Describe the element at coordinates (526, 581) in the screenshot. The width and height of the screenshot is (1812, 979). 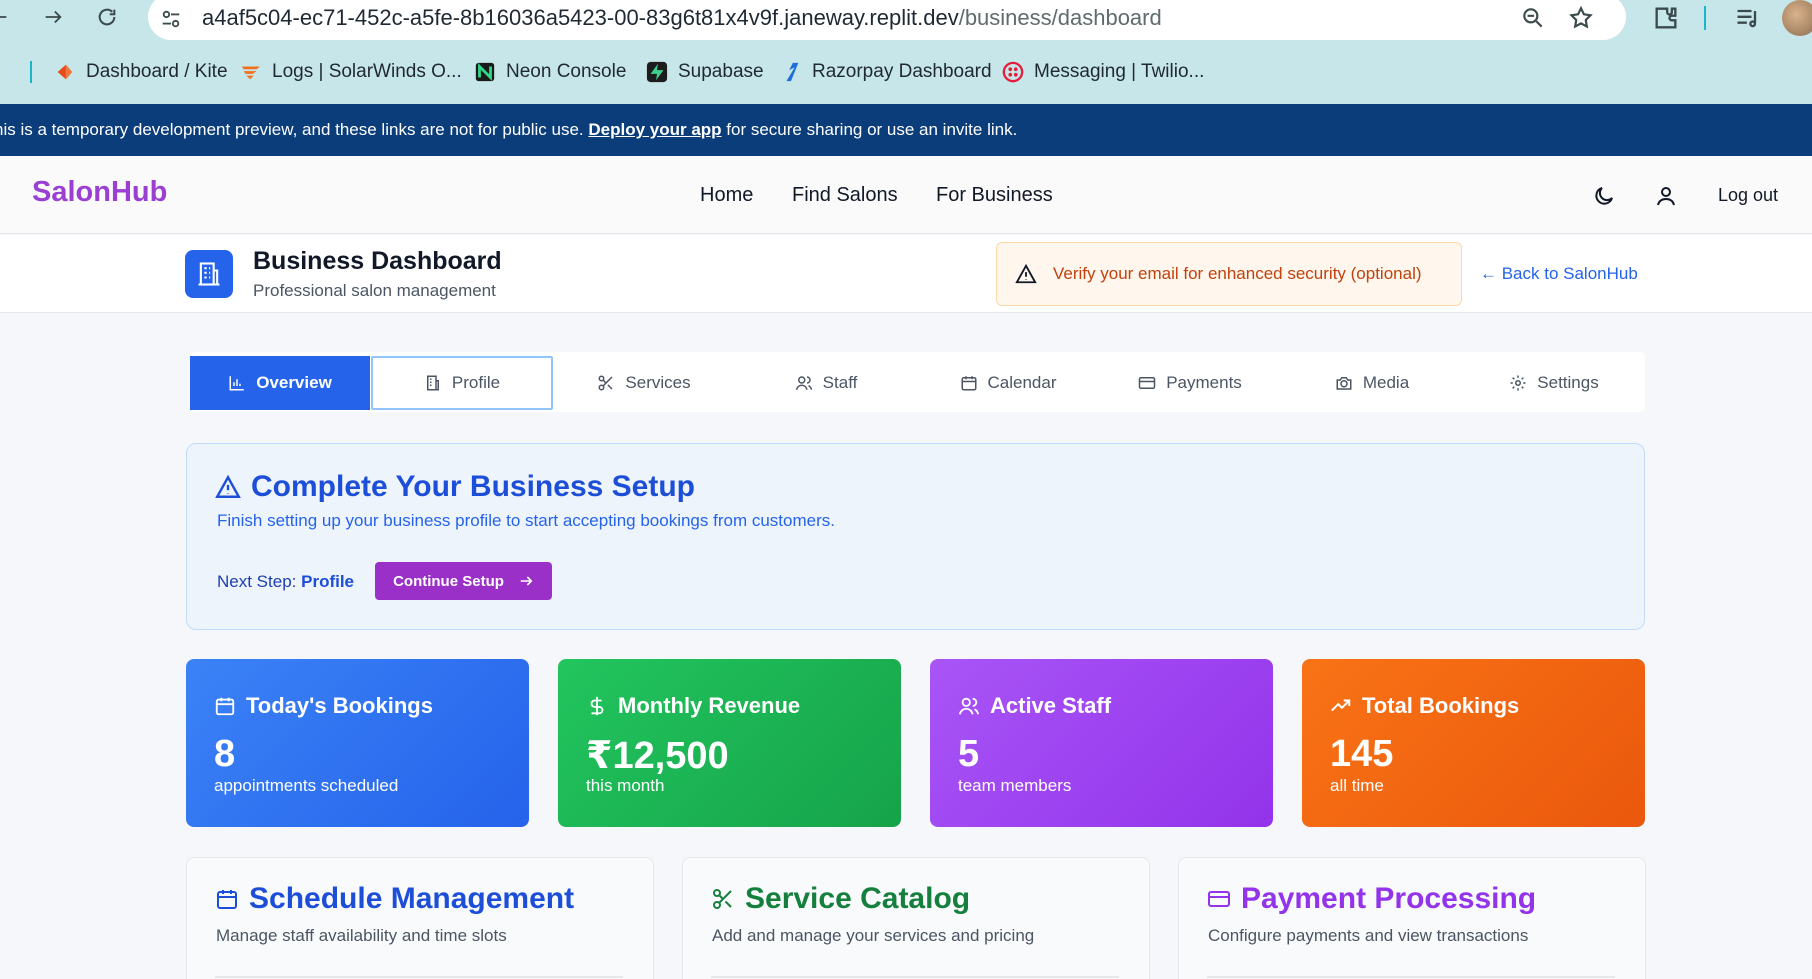
I see `arrow-right-icon` at that location.